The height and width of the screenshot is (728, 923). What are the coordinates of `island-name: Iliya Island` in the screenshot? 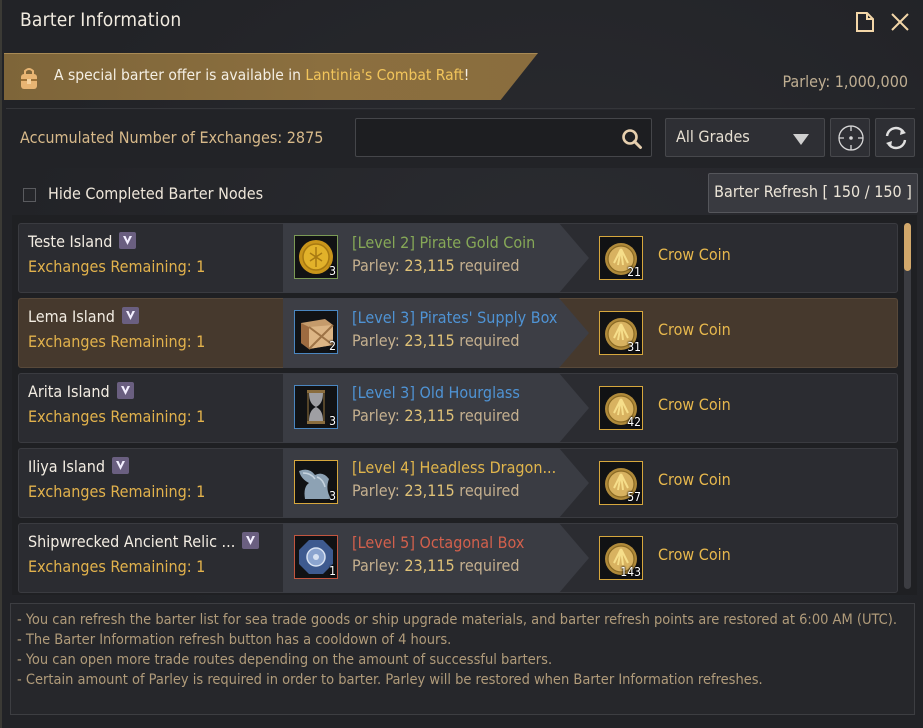 It's located at (78, 466).